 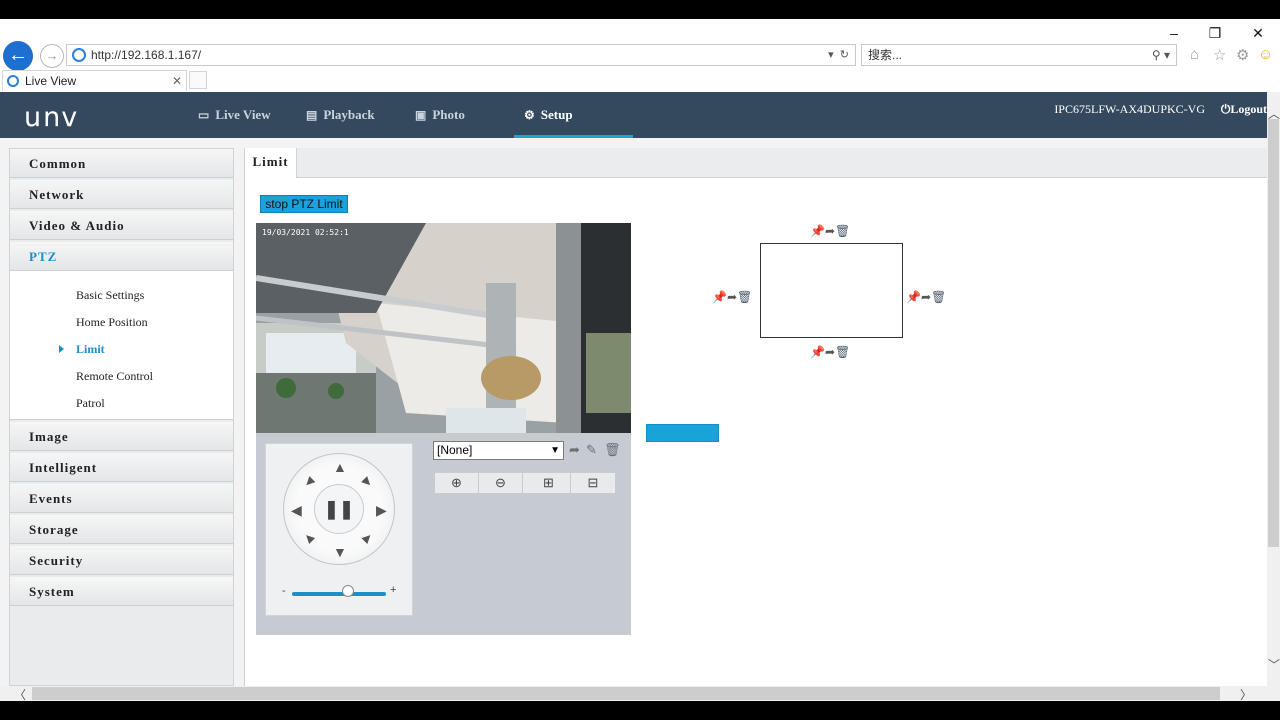 I want to click on direction-dial: ▲ ▼ ◀ ▶ ◀ ▶ ◀ ▶ ❚❚, so click(x=339, y=509).